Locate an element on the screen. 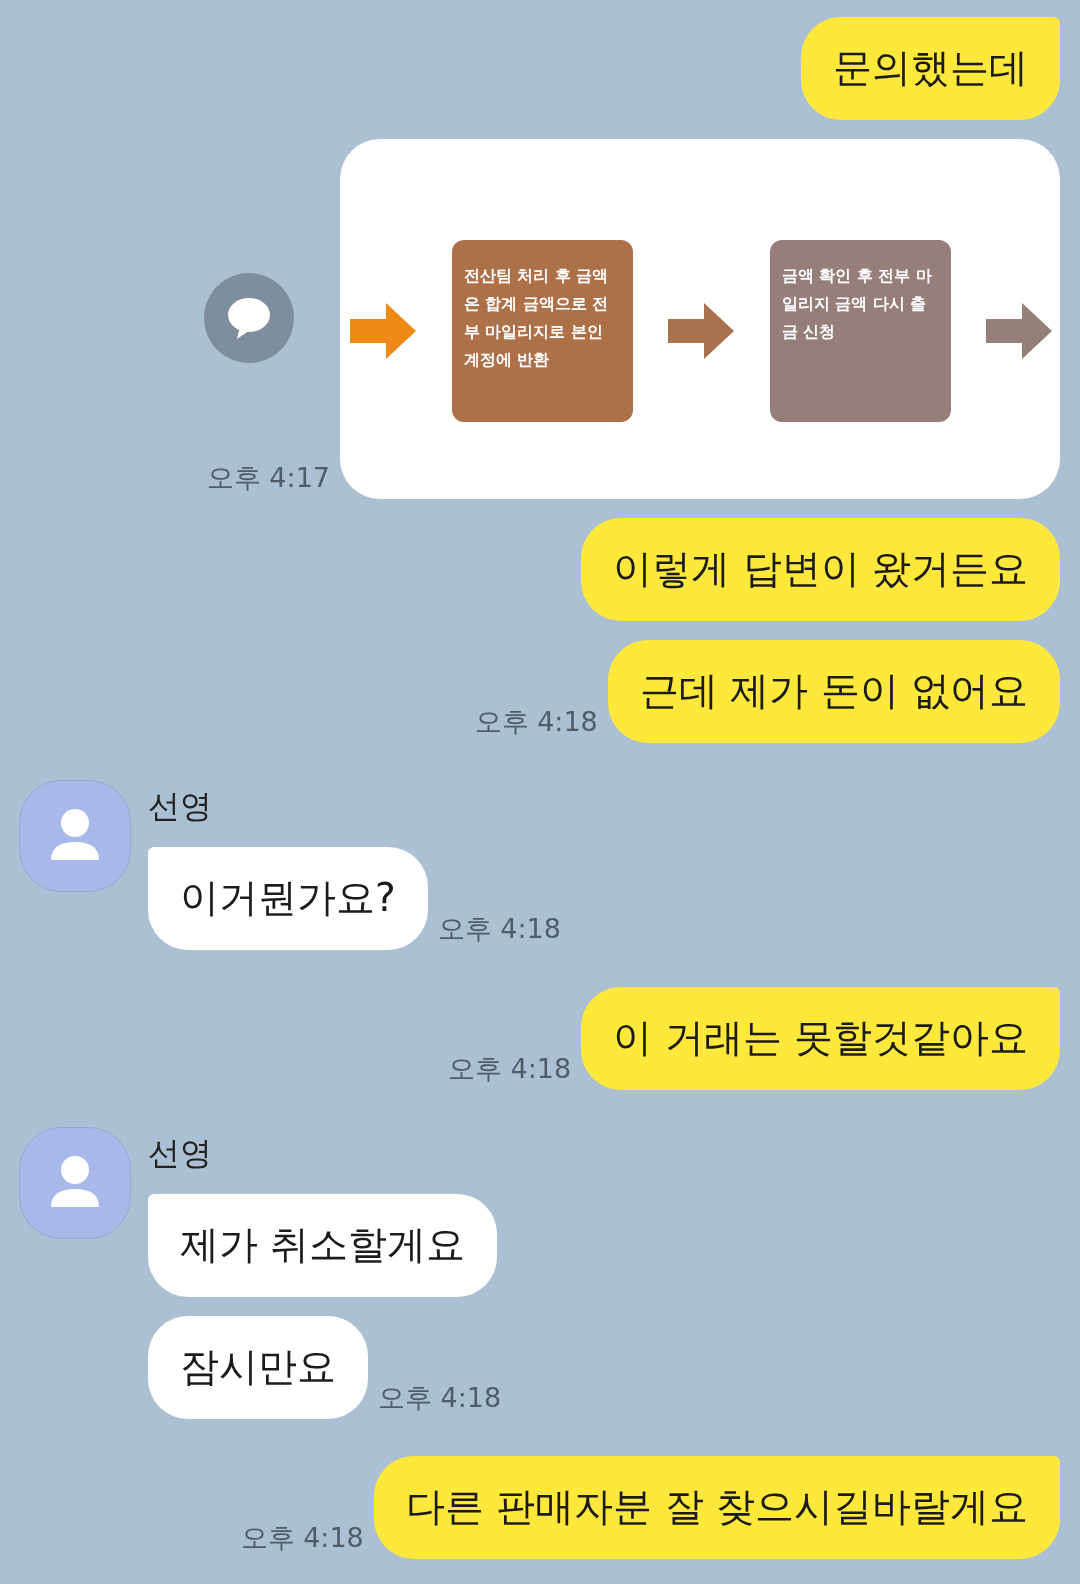  message-bubble: 제가 취소할게요 is located at coordinates (323, 1245).